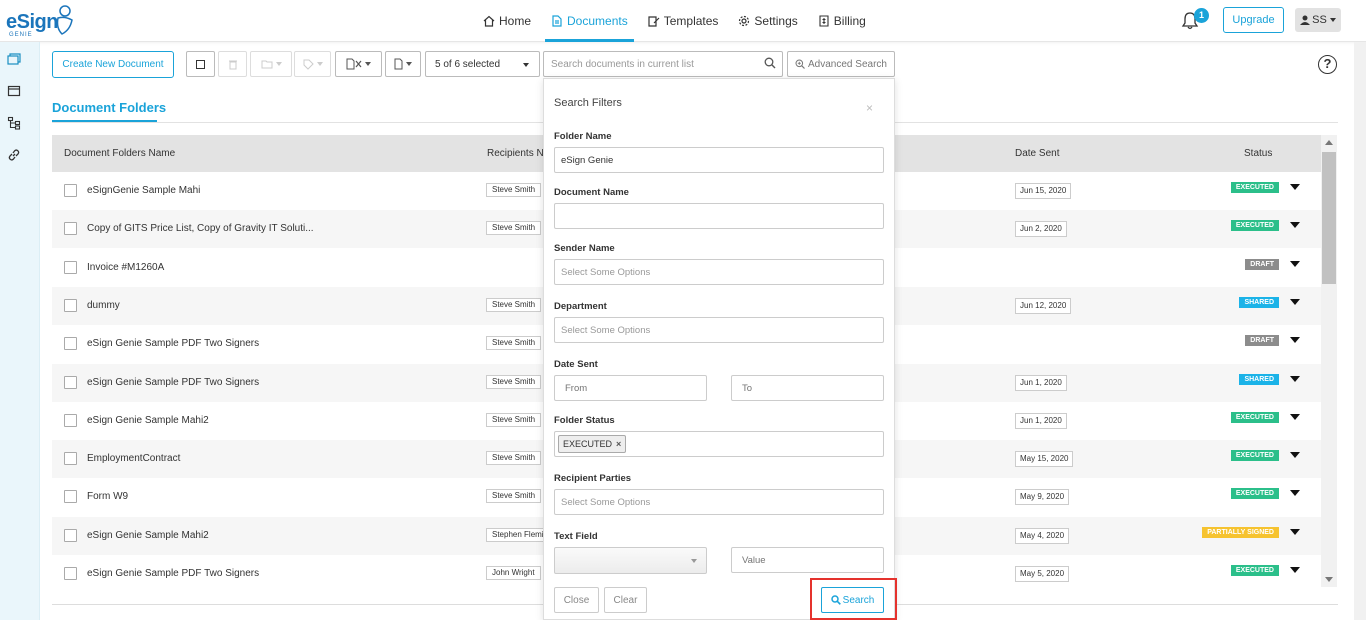 This screenshot has width=1366, height=620. What do you see at coordinates (630, 388) in the screenshot?
I see `date-from-input` at bounding box center [630, 388].